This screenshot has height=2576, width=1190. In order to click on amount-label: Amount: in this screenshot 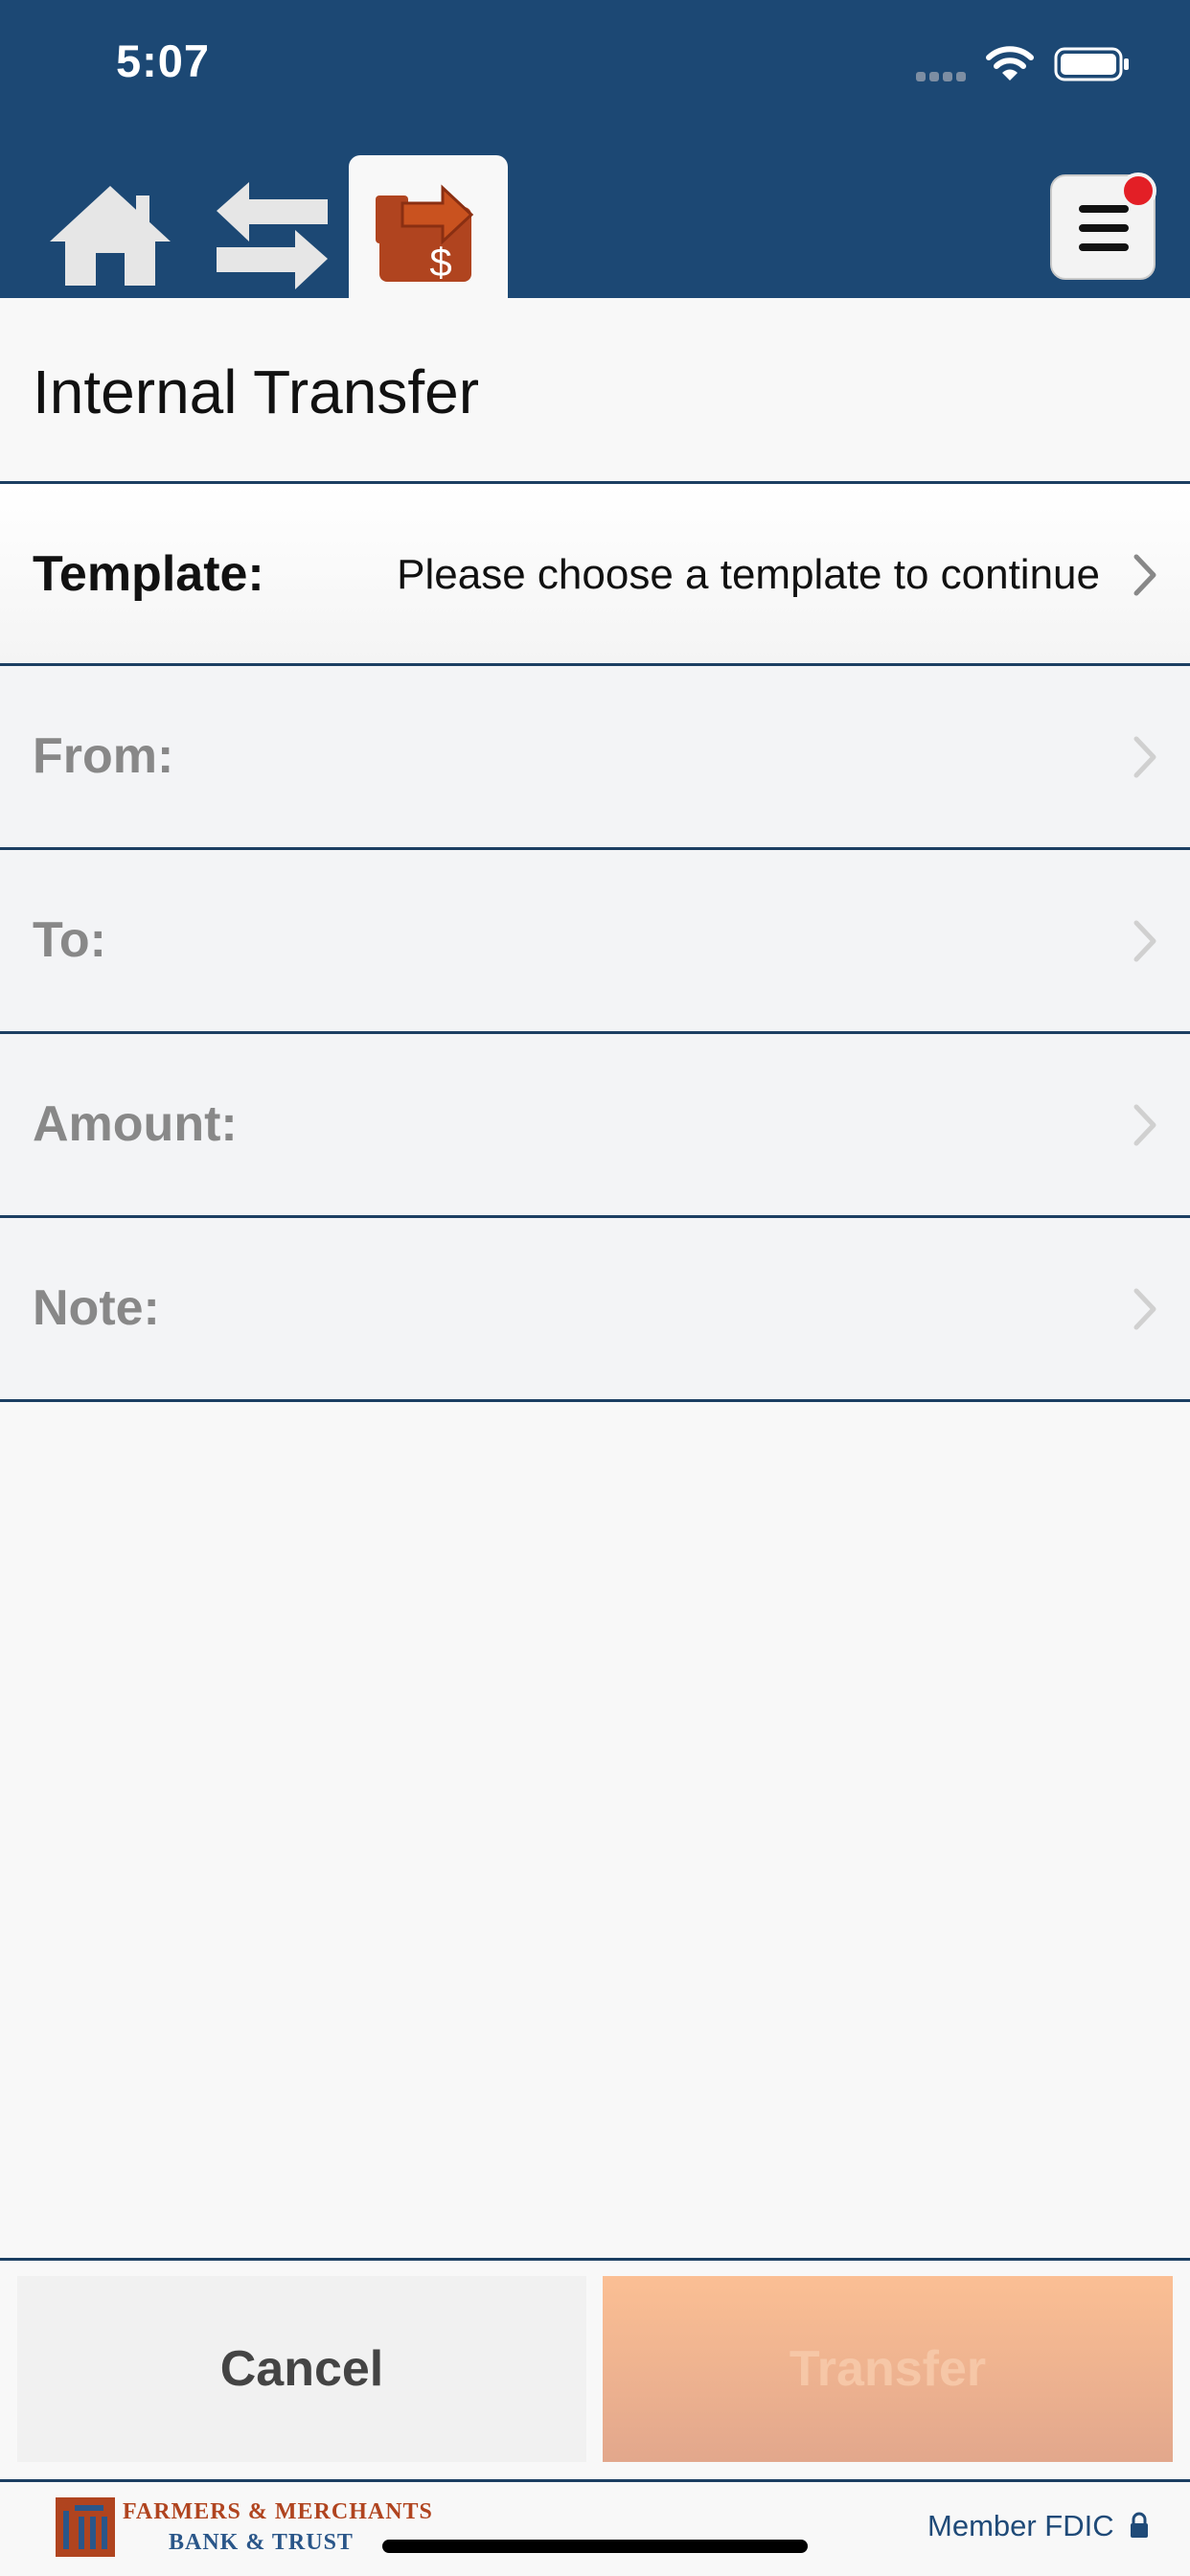, I will do `click(136, 1124)`.